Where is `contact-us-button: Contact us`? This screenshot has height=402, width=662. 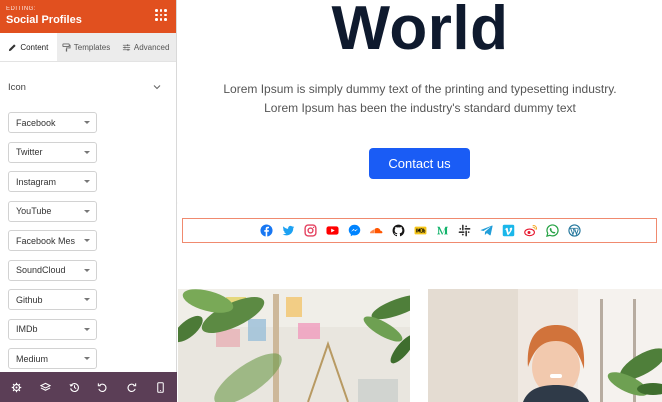
contact-us-button: Contact us is located at coordinates (419, 163).